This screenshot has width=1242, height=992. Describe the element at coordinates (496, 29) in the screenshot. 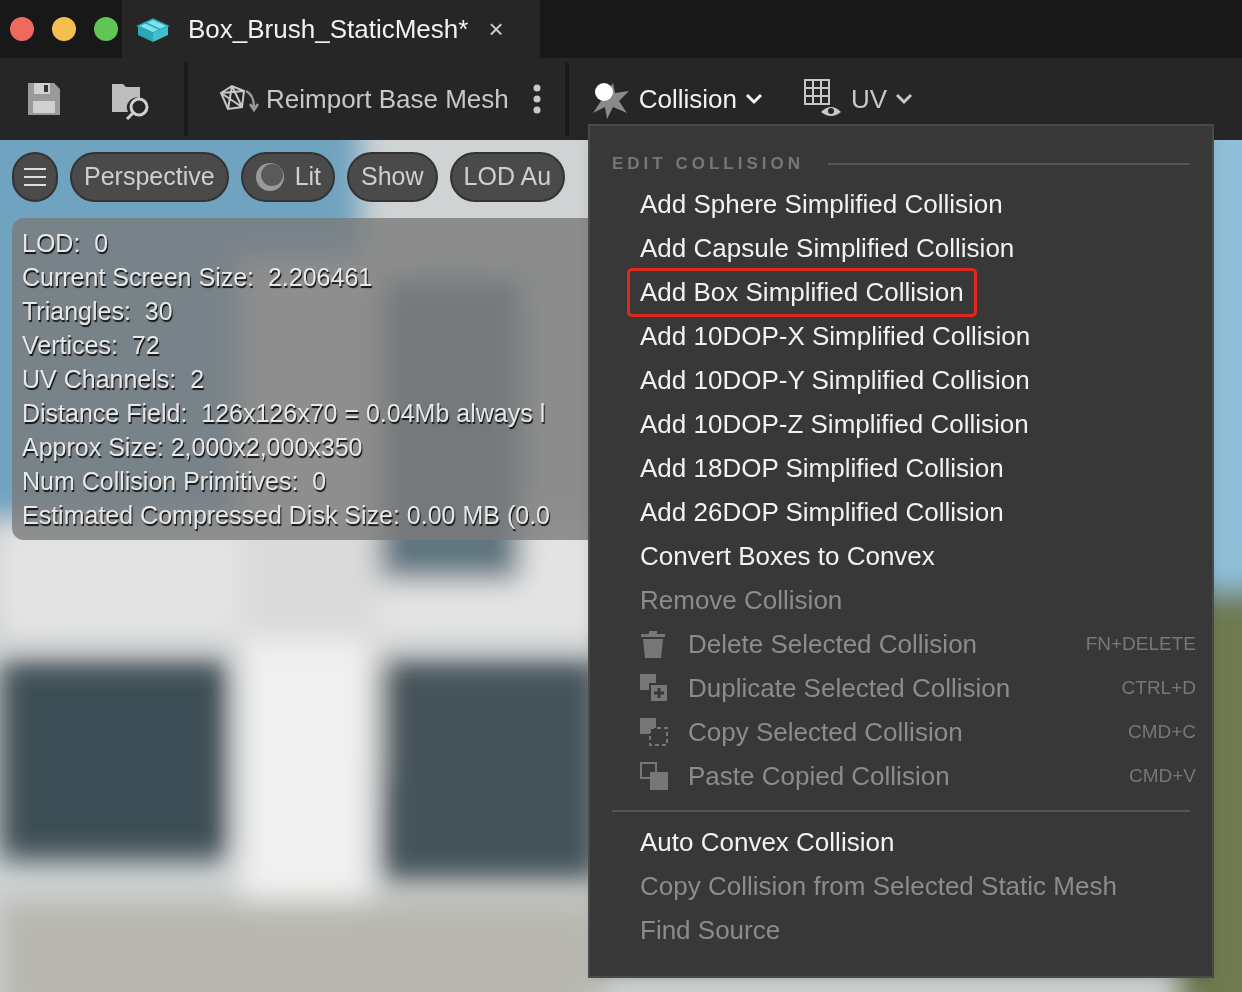

I see `close-tab-button: ×` at that location.